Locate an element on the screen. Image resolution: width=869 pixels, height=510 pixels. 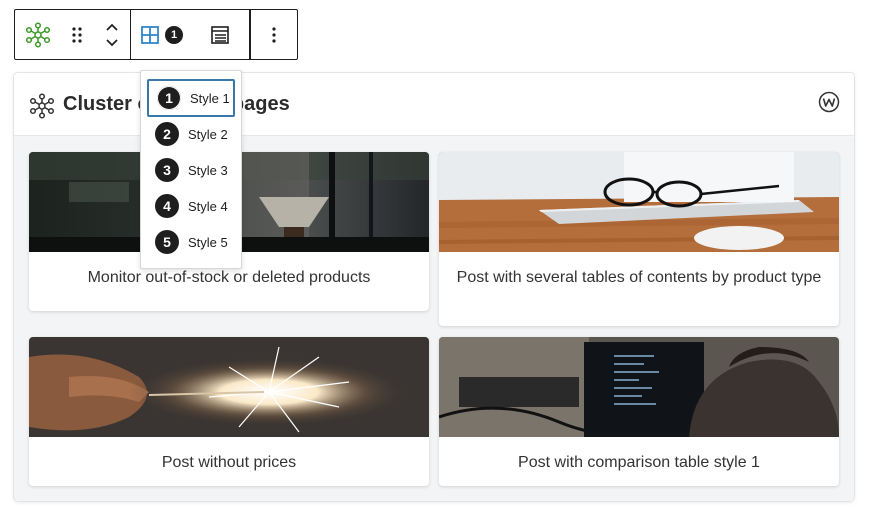
more-options-button is located at coordinates (273, 34).